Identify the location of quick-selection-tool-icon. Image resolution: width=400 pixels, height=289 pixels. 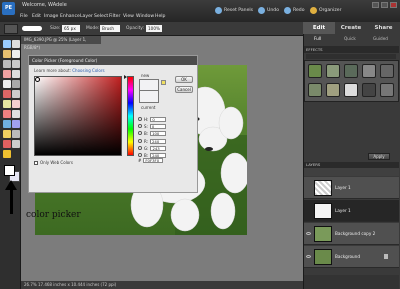
(16, 74).